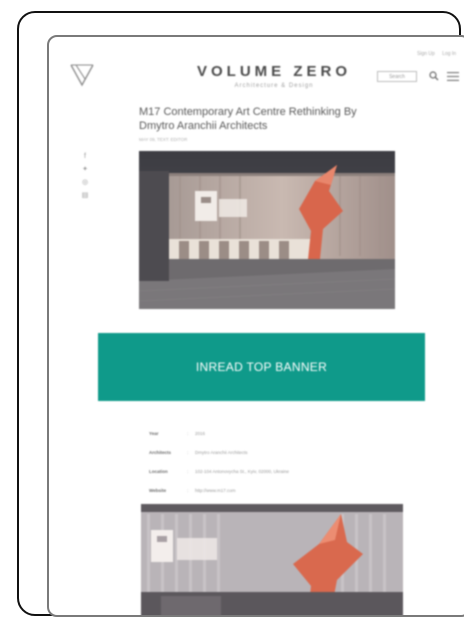  I want to click on article-title-line2: Dmytro Aranchii Architects, so click(203, 126).